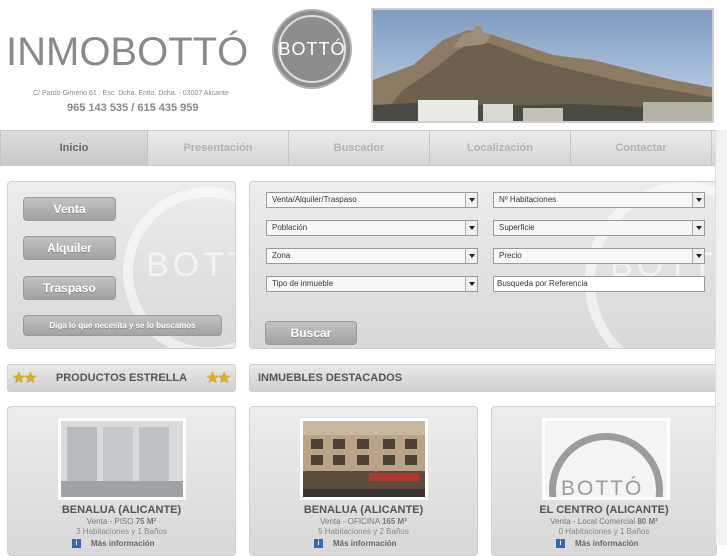 The image size is (727, 556). What do you see at coordinates (641, 148) in the screenshot?
I see `nav-contactar: Contactar` at bounding box center [641, 148].